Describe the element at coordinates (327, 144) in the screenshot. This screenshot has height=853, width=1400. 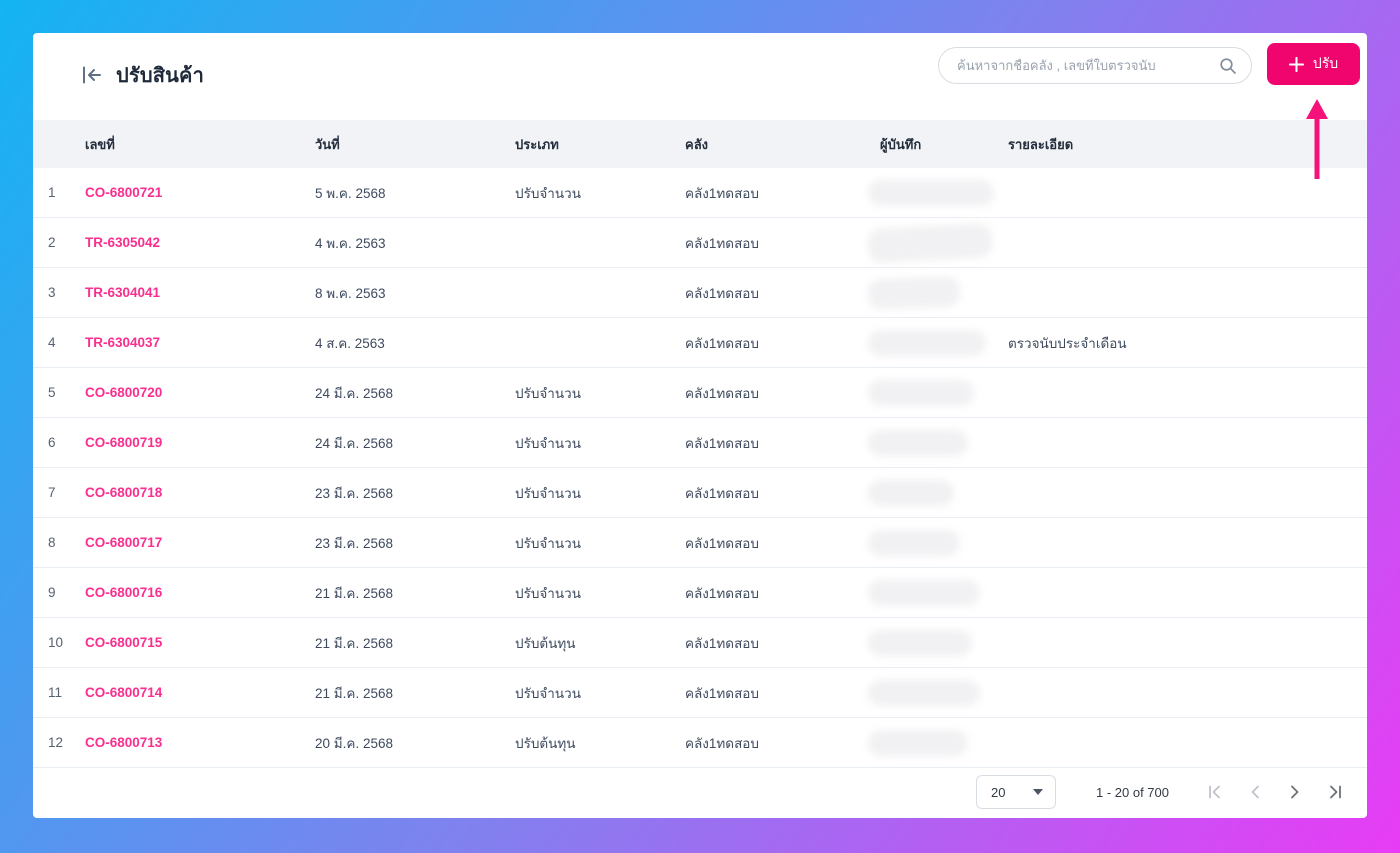
I see `column-header-date: วันที่` at that location.